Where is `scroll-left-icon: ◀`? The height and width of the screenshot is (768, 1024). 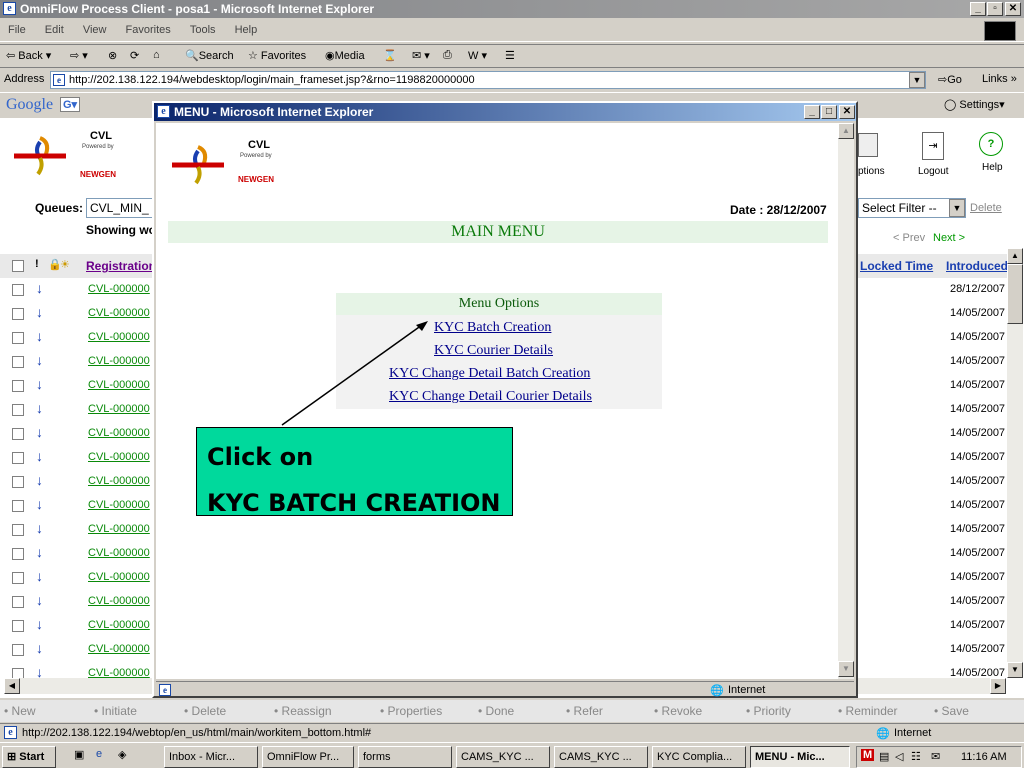 scroll-left-icon: ◀ is located at coordinates (12, 686).